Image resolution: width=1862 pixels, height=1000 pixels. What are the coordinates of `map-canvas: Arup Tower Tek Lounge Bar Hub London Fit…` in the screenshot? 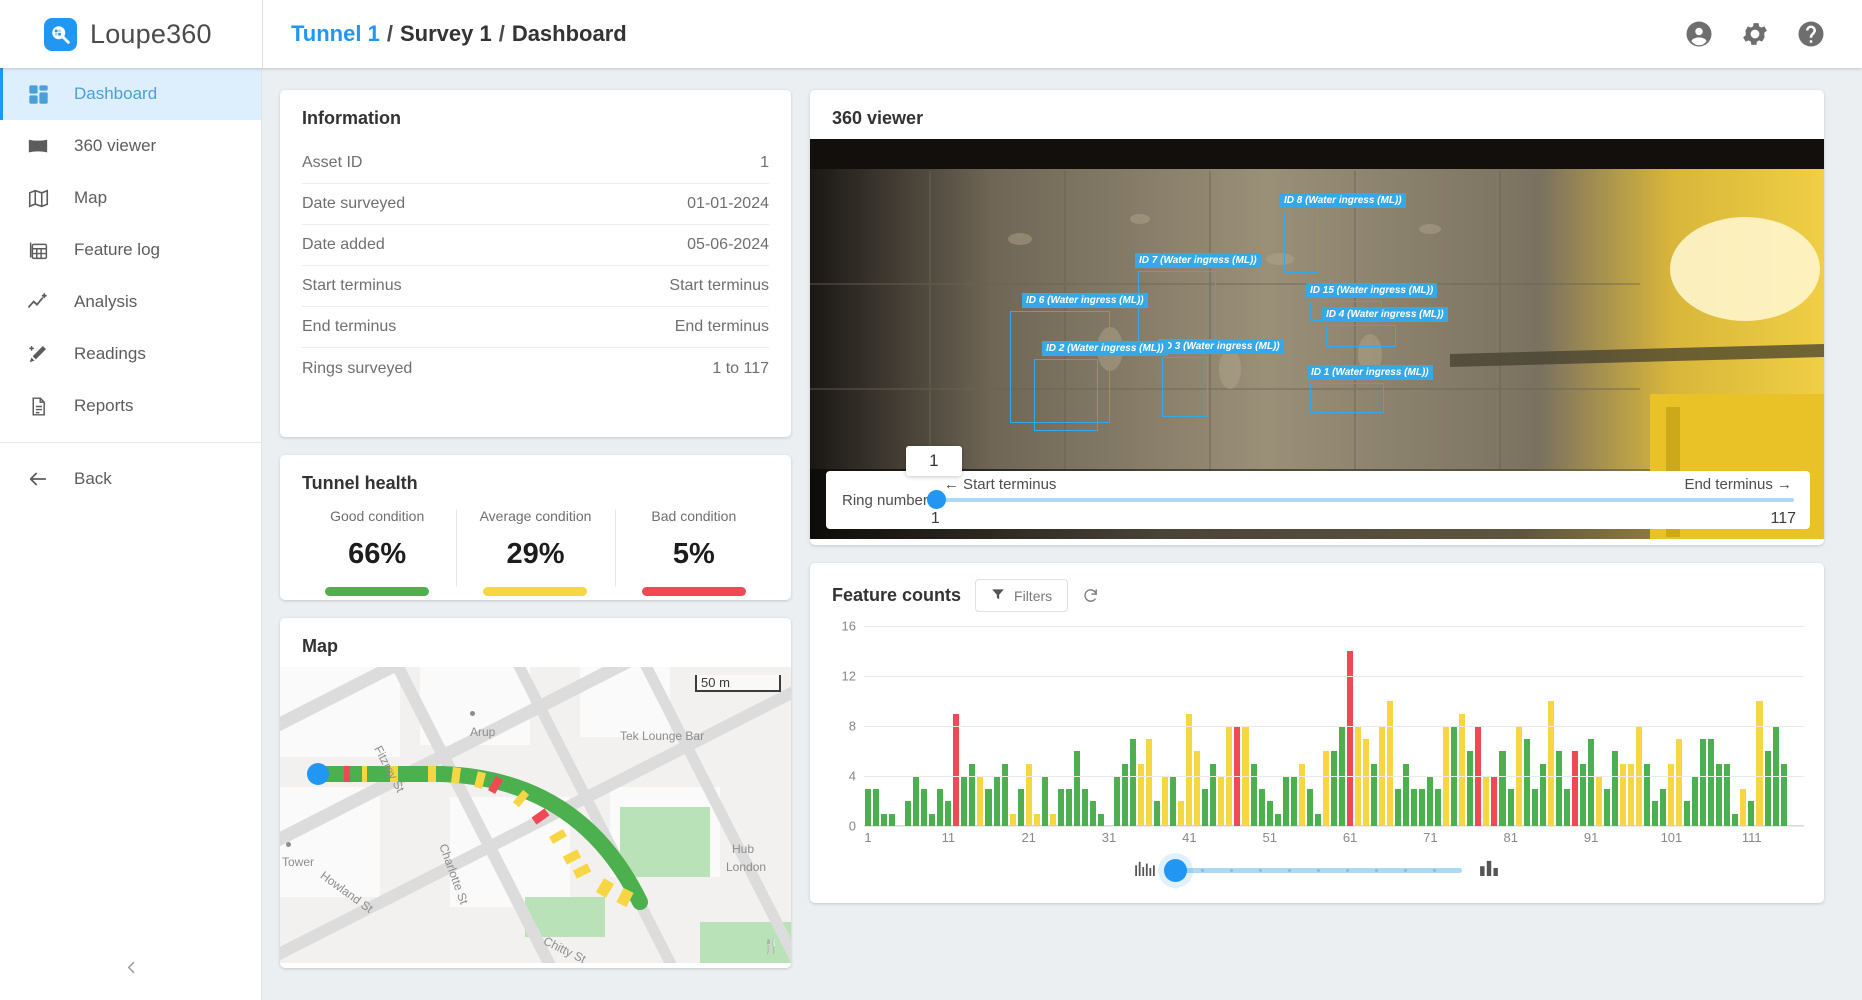 It's located at (535, 815).